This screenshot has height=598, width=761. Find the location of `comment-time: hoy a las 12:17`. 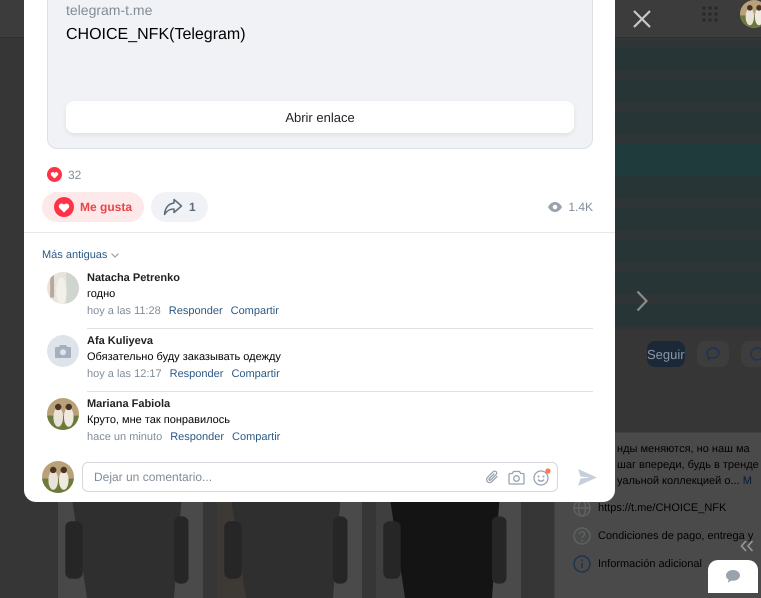

comment-time: hoy a las 12:17 is located at coordinates (124, 374).